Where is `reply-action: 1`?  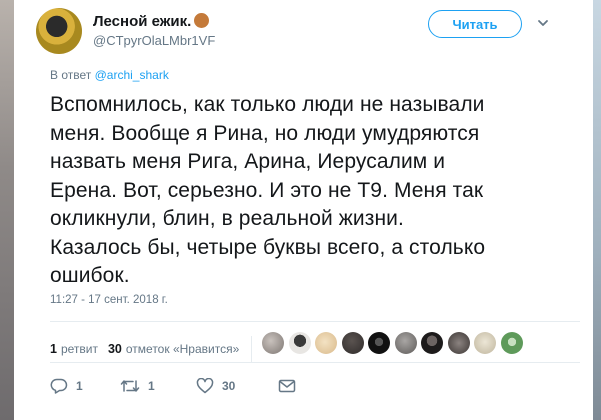 reply-action: 1 is located at coordinates (85, 386).